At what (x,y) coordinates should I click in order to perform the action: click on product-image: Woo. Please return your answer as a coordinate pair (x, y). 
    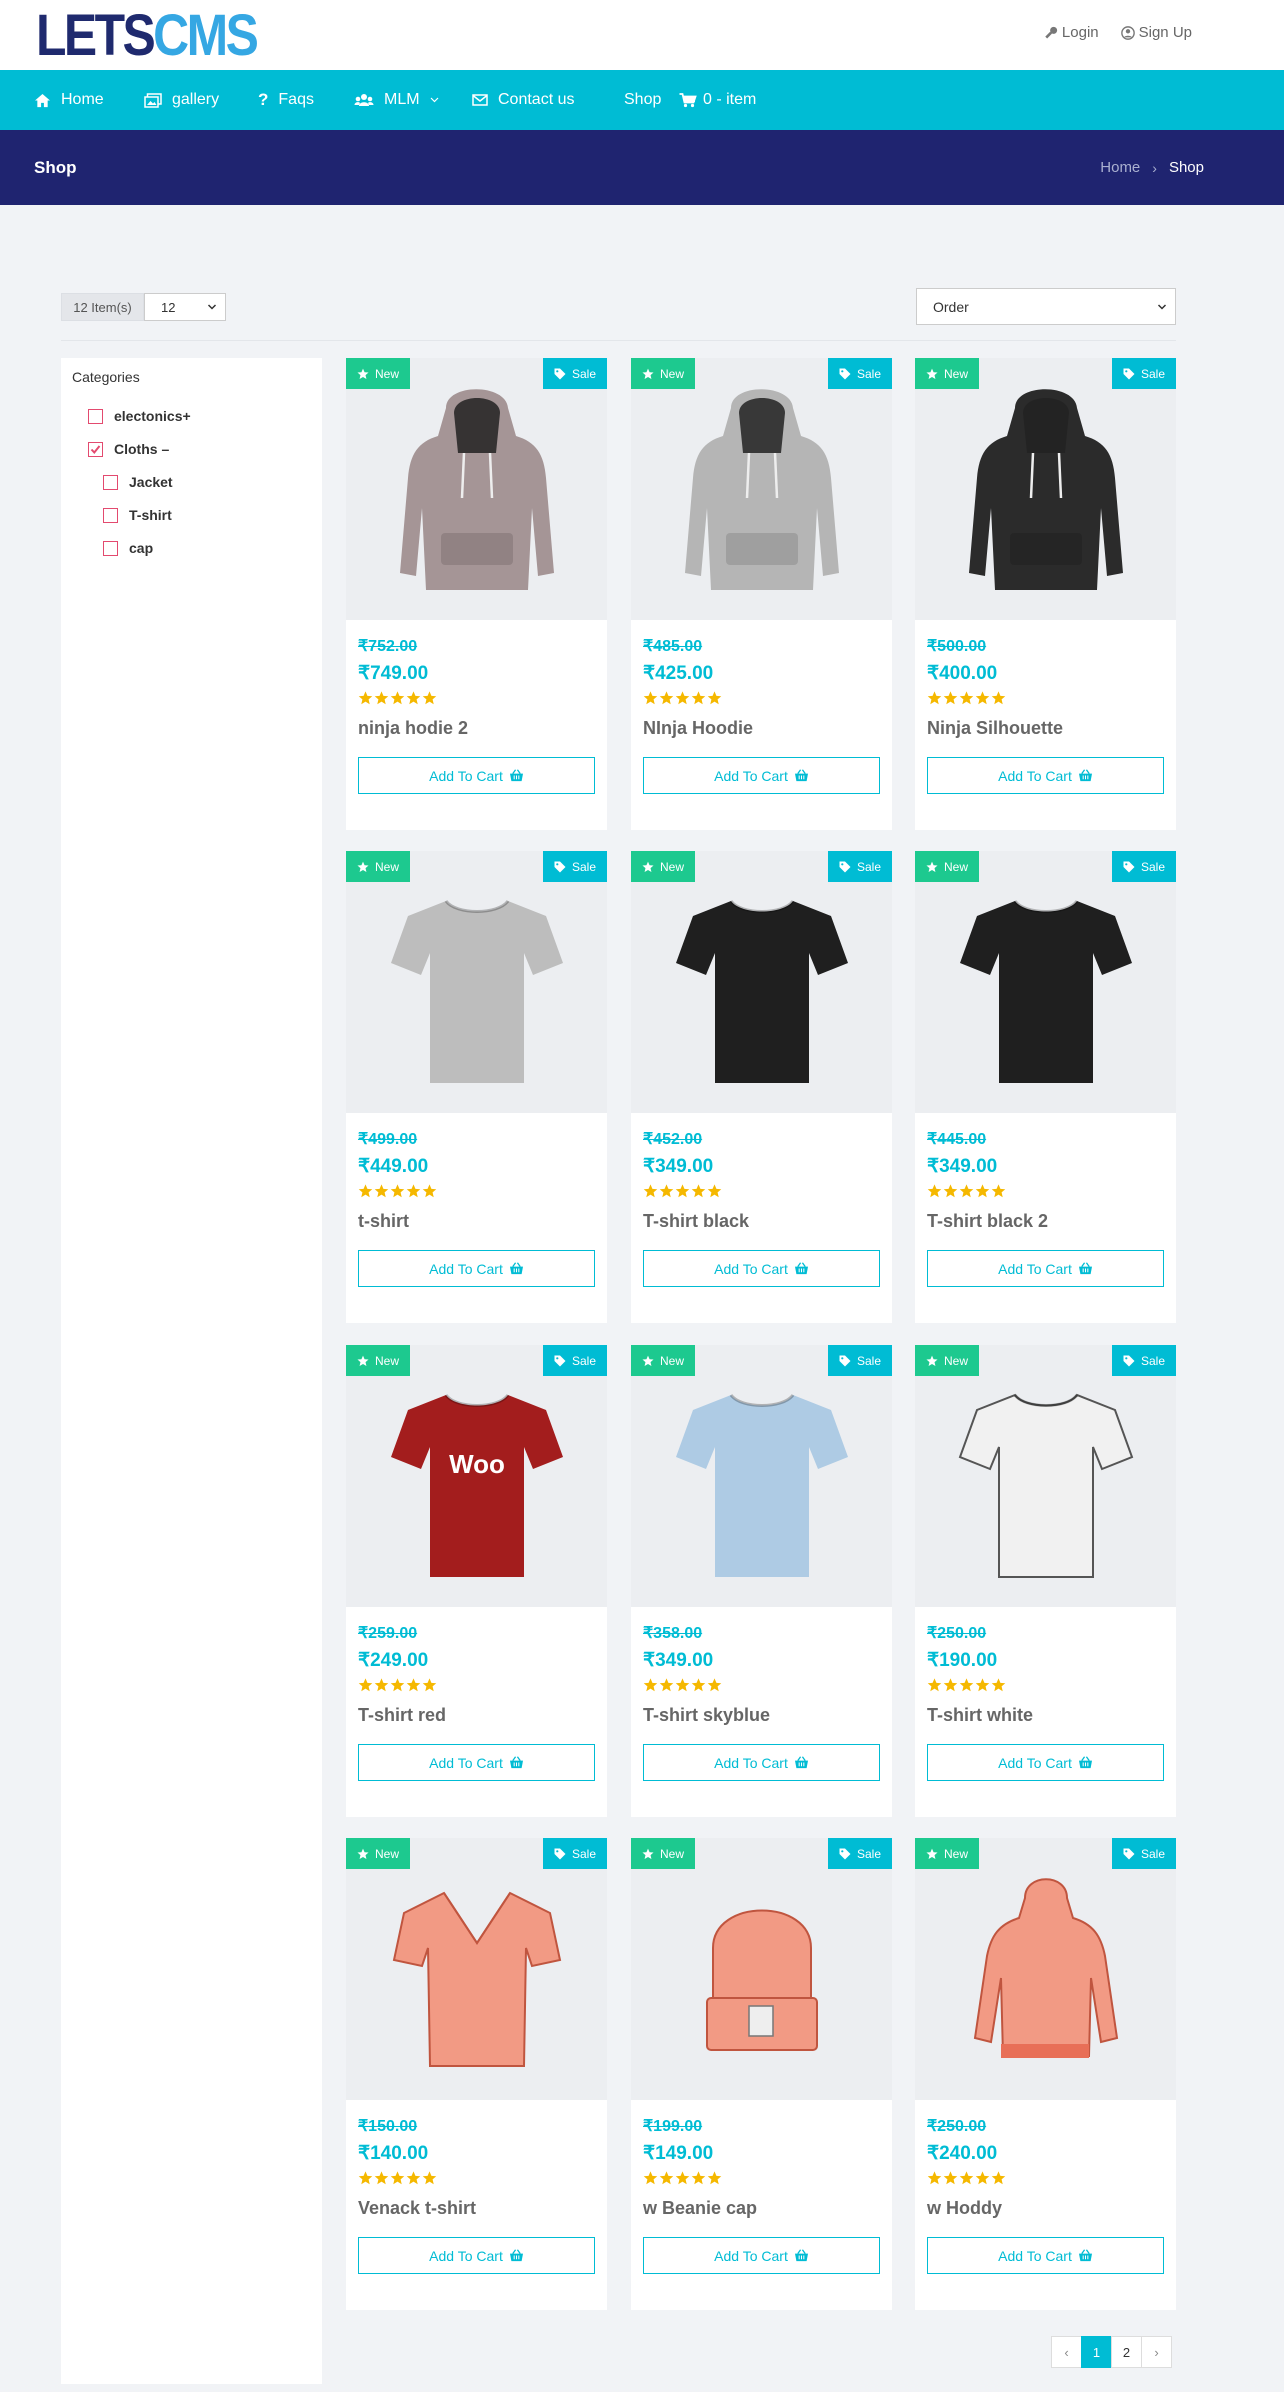
    Looking at the image, I should click on (476, 1476).